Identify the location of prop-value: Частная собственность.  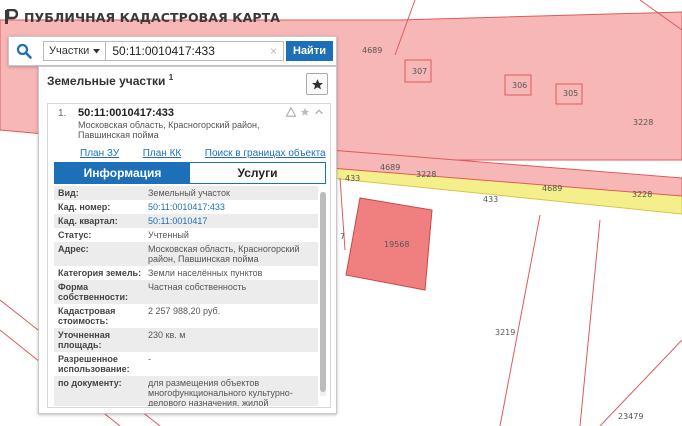
(197, 287).